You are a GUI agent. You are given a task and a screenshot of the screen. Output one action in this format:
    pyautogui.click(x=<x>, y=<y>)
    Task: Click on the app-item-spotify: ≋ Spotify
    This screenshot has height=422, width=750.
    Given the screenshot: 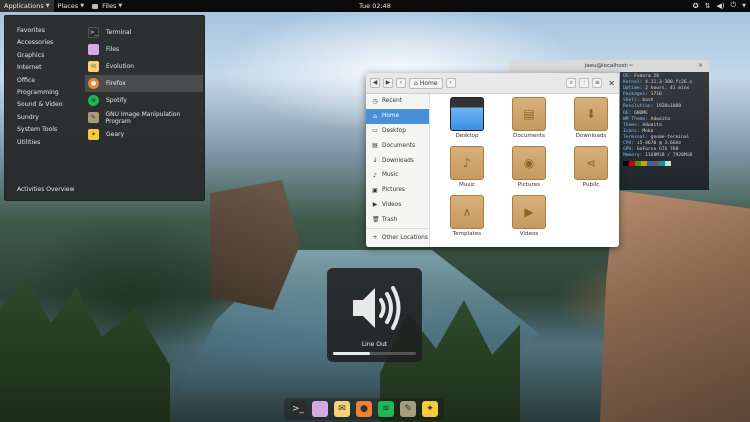 What is the action you would take?
    pyautogui.click(x=144, y=100)
    